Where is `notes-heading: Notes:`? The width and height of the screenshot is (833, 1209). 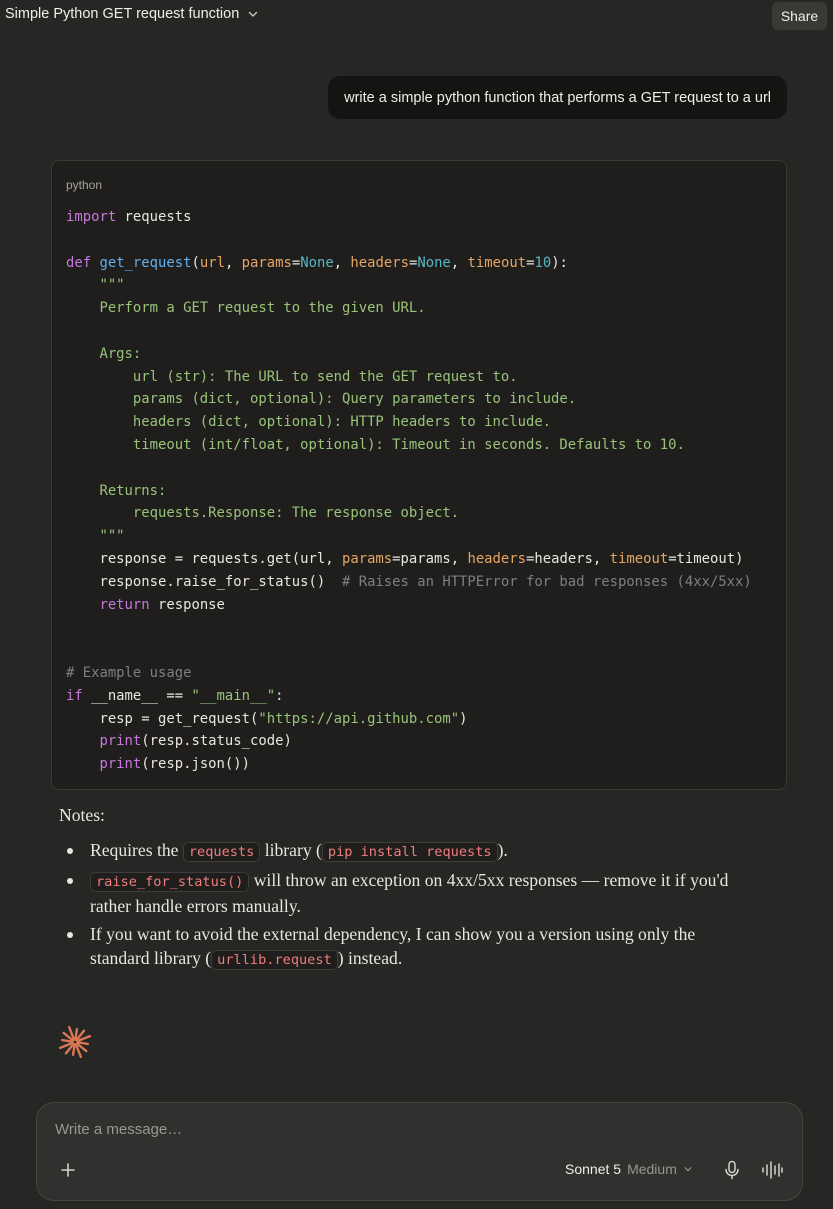 notes-heading: Notes: is located at coordinates (82, 815).